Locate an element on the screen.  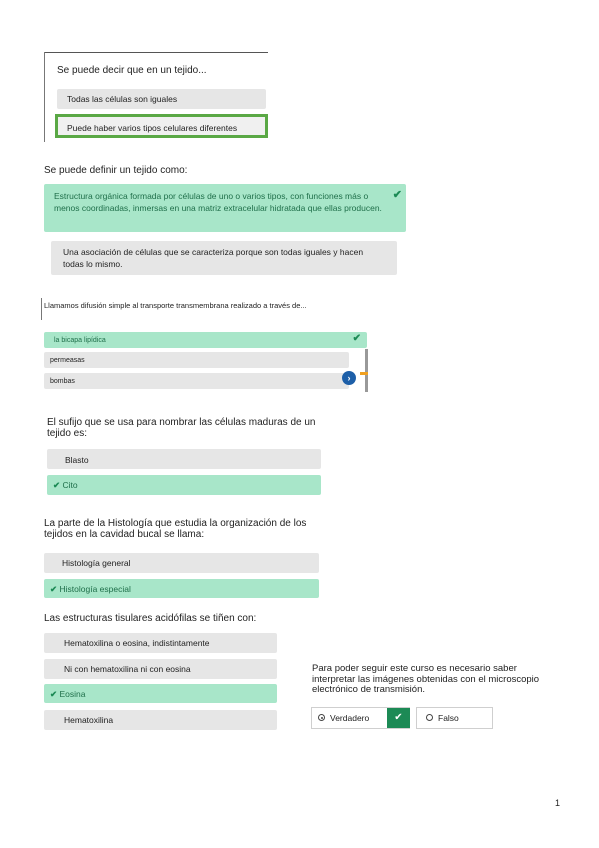
orange-marker is located at coordinates (364, 373).